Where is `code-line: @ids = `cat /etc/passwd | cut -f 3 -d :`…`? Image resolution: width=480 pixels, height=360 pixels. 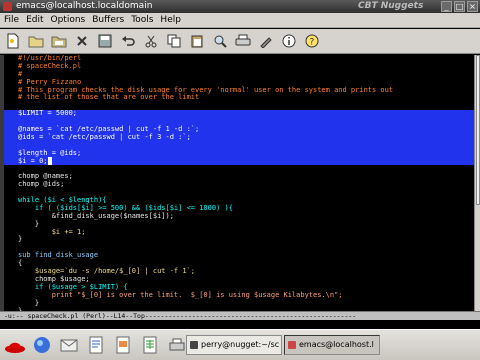
code-line: @ids = `cat /etc/passwd | cut -f 3 -d :`… is located at coordinates (239, 137).